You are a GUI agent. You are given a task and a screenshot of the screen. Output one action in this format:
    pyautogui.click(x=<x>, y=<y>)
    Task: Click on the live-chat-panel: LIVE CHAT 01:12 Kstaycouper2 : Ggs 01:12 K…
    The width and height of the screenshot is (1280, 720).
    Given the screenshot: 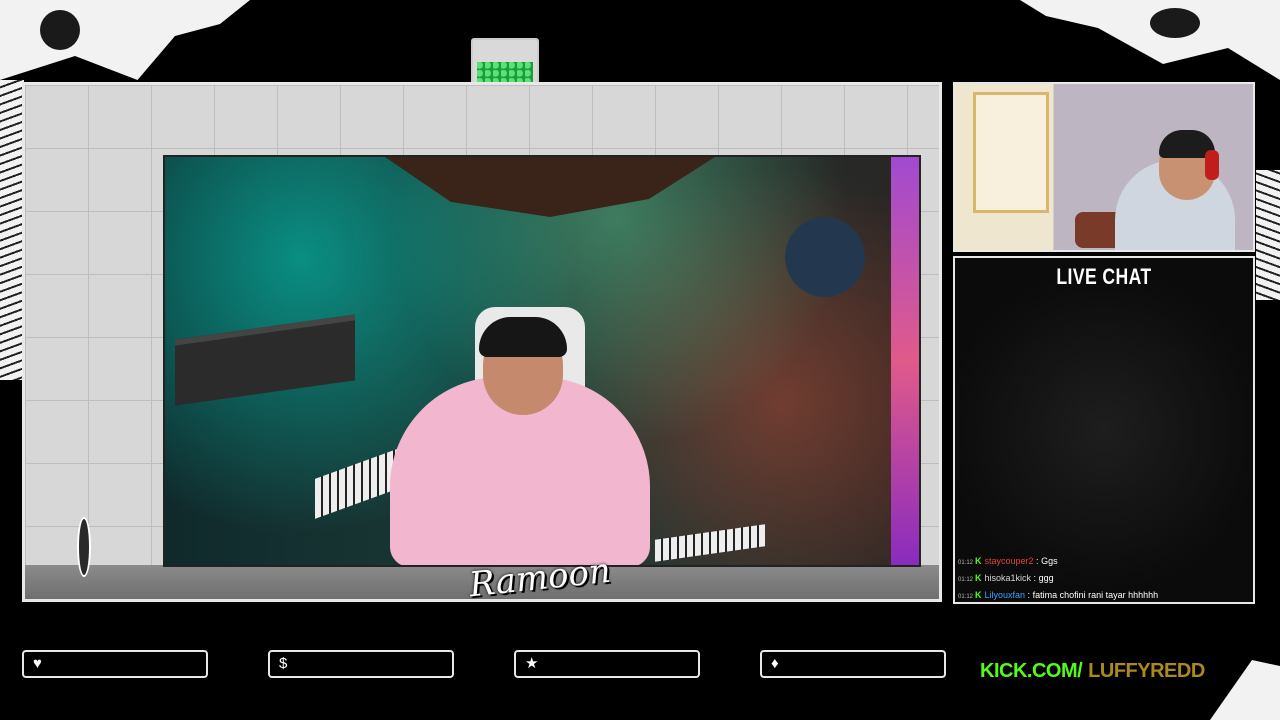 What is the action you would take?
    pyautogui.click(x=1104, y=430)
    